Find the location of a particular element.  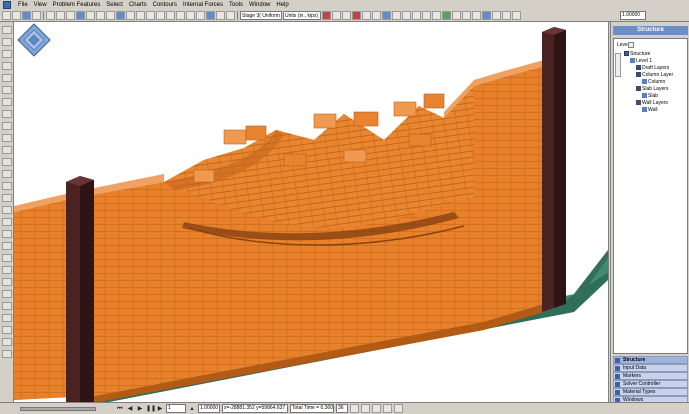

rotate-icon is located at coordinates (230, 15).